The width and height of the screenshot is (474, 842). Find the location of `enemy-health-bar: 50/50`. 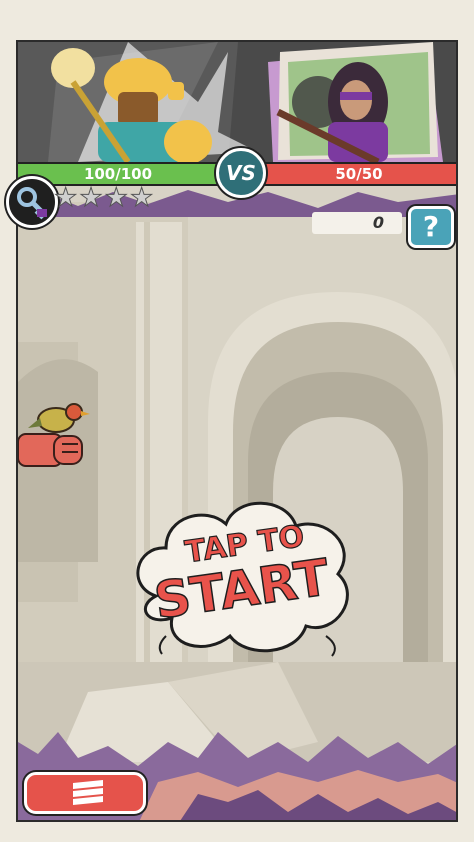

enemy-health-bar: 50/50 is located at coordinates (355, 174).